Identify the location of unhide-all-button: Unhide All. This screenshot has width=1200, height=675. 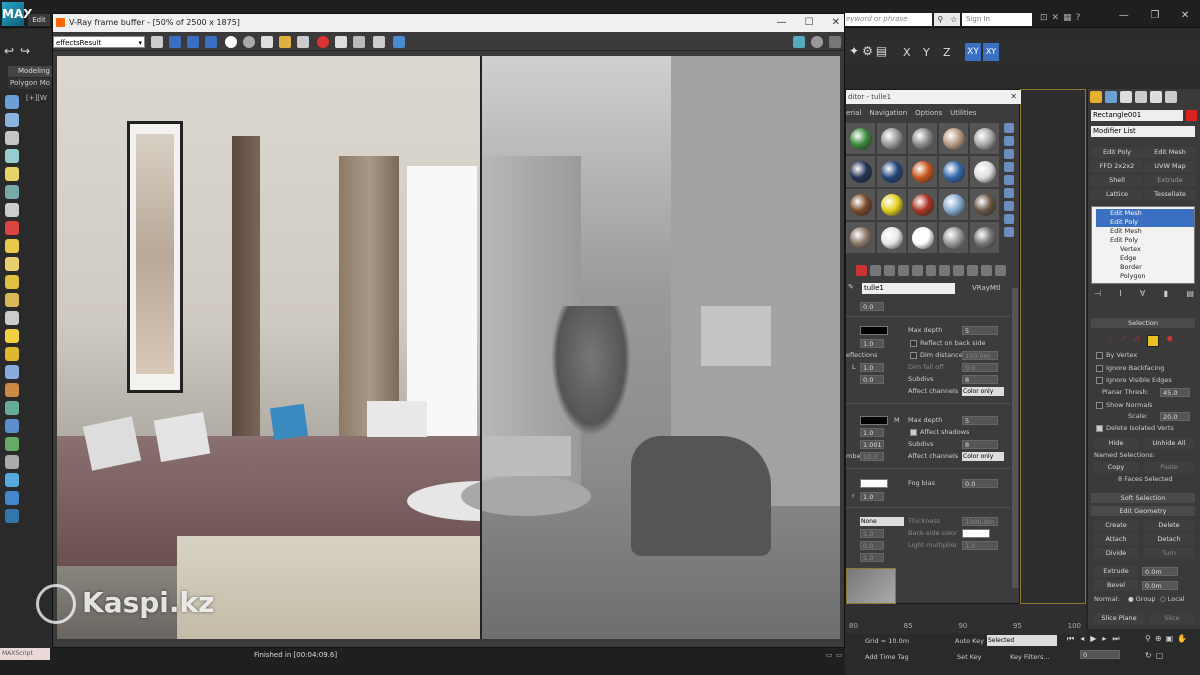
(1169, 443).